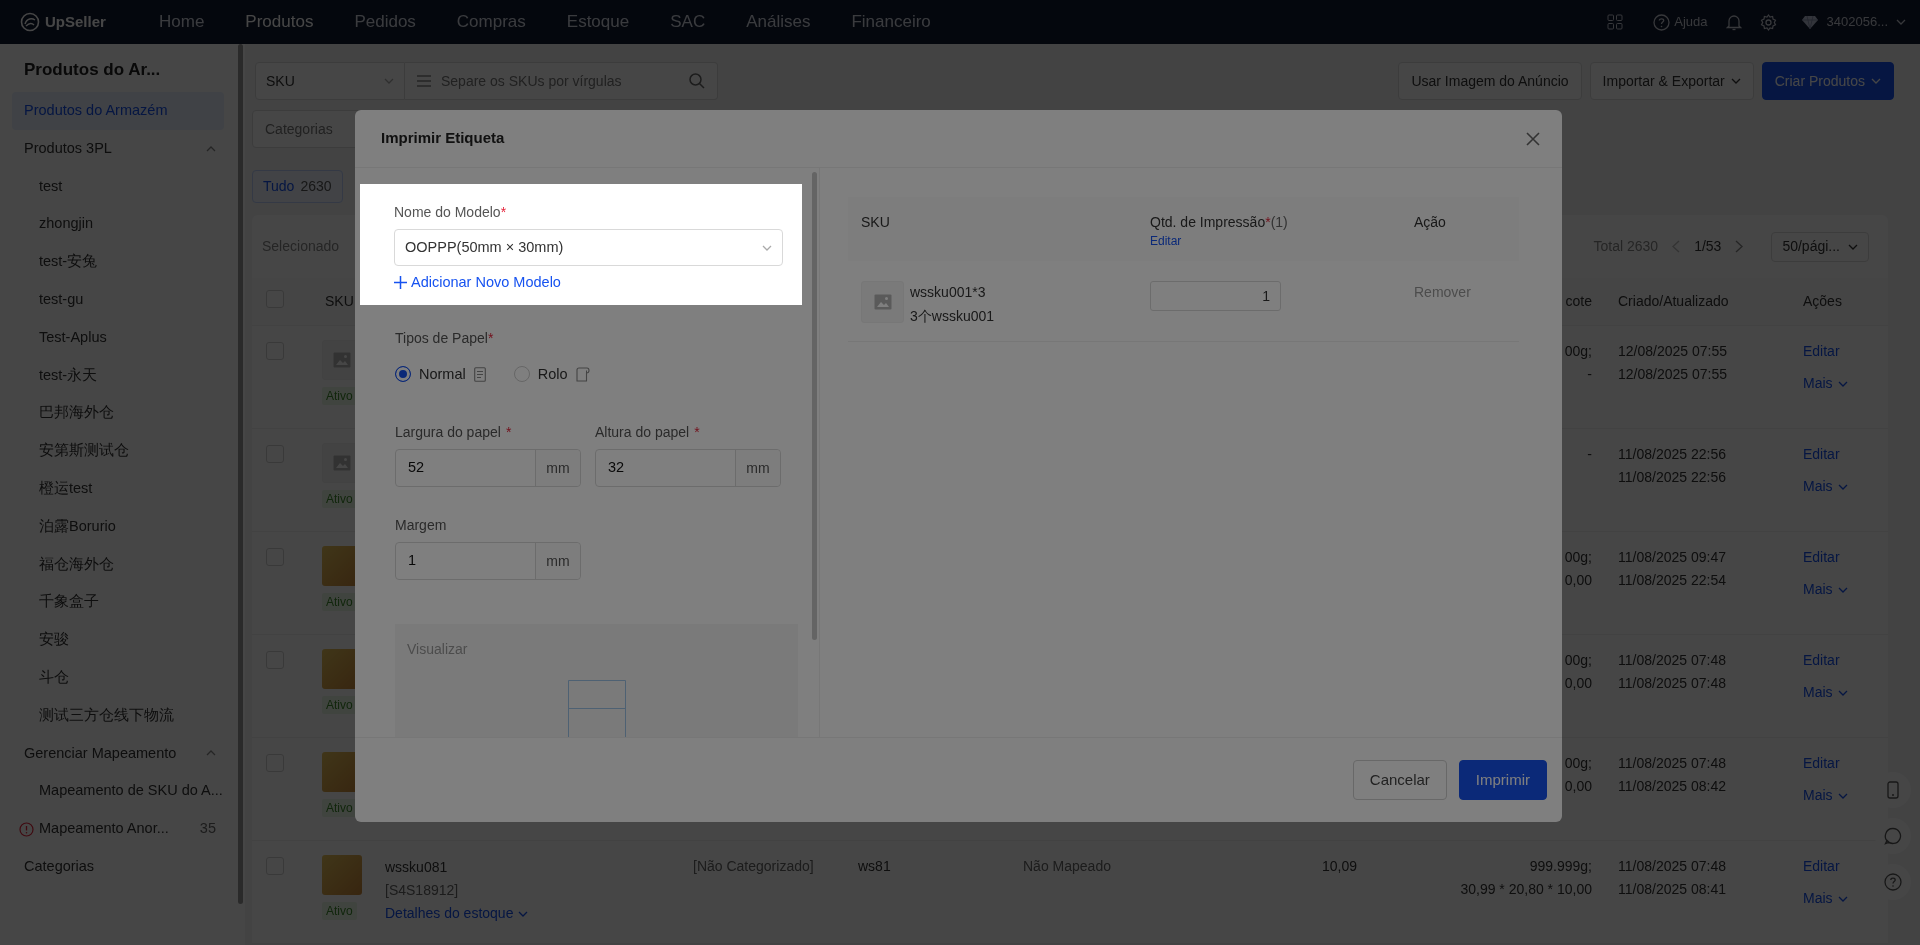 The width and height of the screenshot is (1920, 945). Describe the element at coordinates (75, 21) in the screenshot. I see `logo-text: UpSeller` at that location.